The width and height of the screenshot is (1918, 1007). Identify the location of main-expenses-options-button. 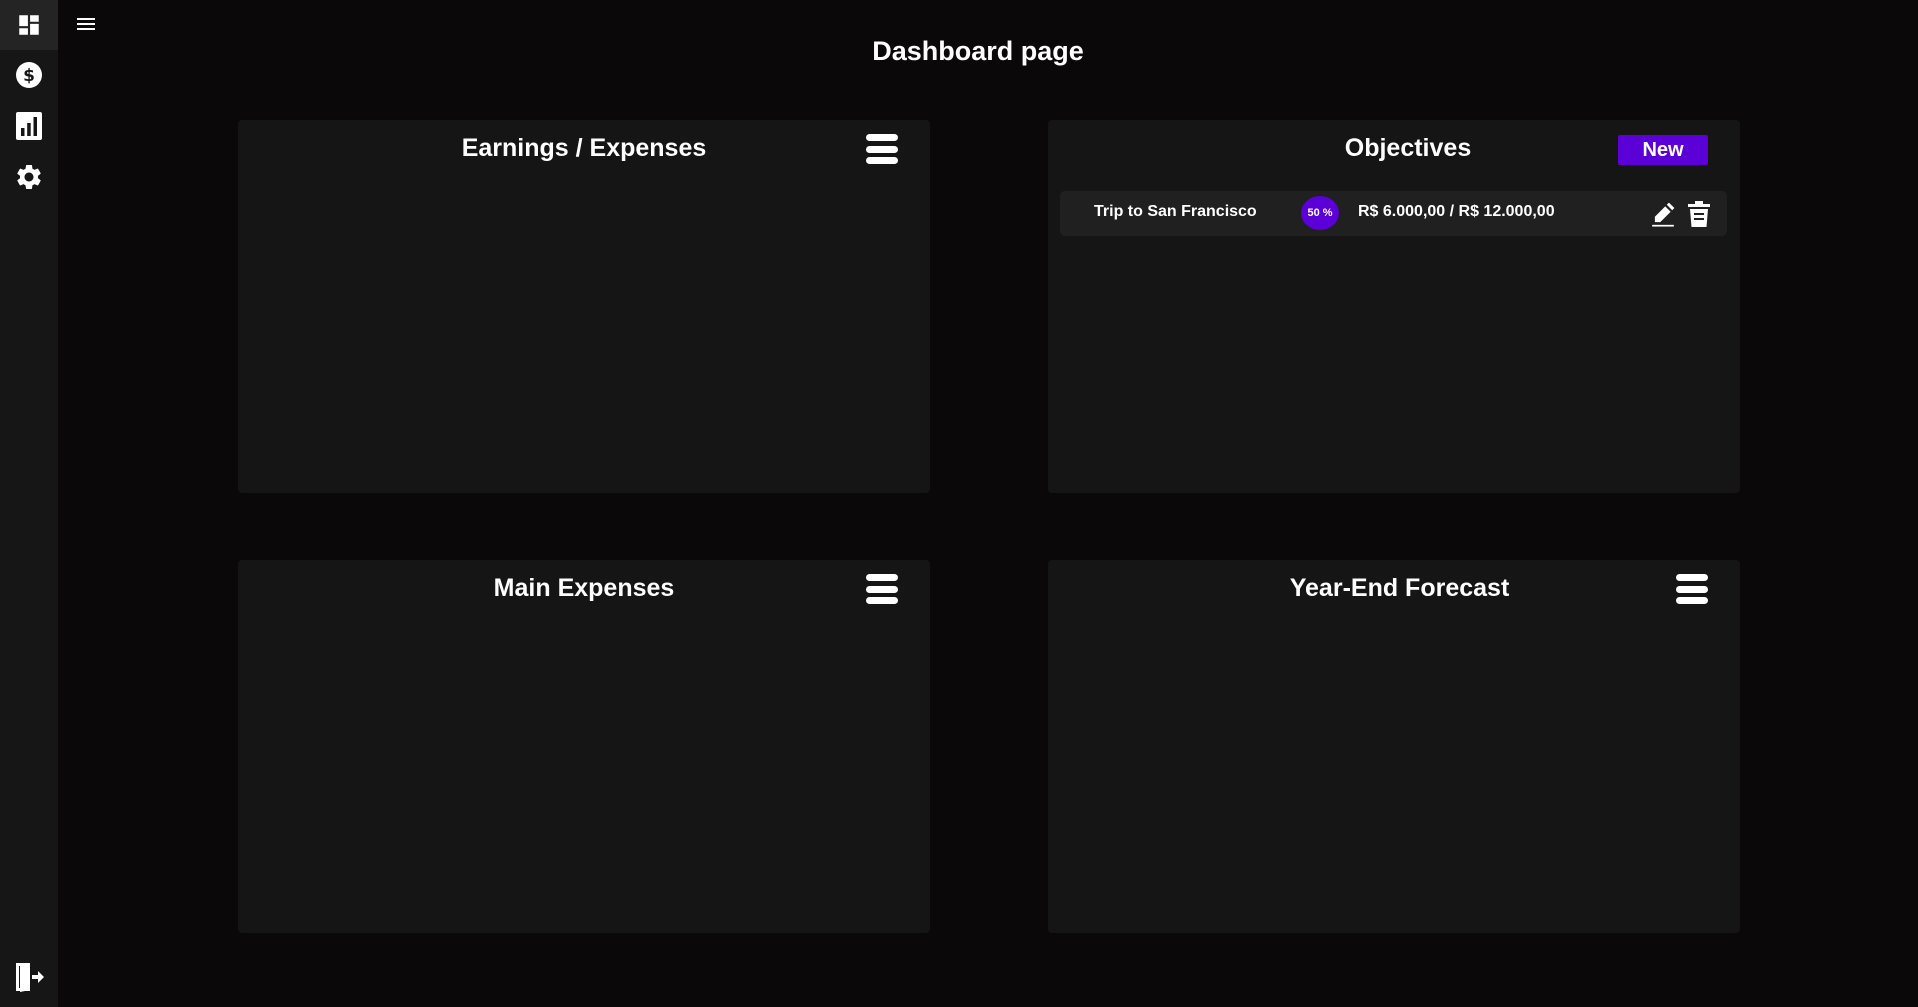
(882, 589).